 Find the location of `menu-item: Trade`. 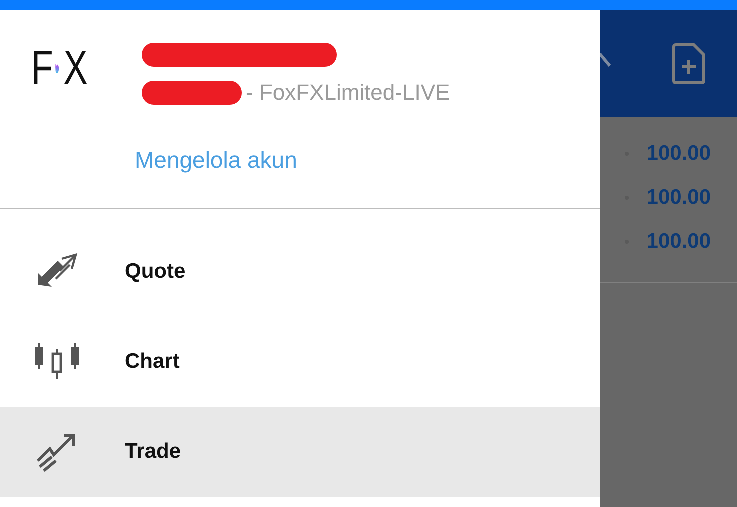

menu-item: Trade is located at coordinates (300, 452).